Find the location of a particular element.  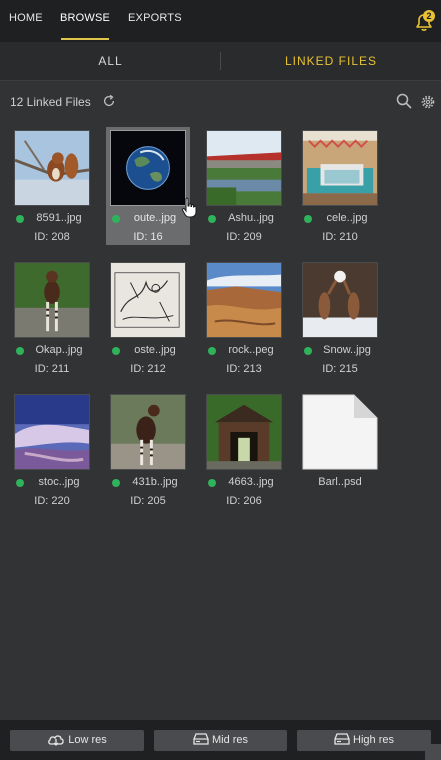

file-tile: 8591..jpg ID: 208 is located at coordinates (52, 186).